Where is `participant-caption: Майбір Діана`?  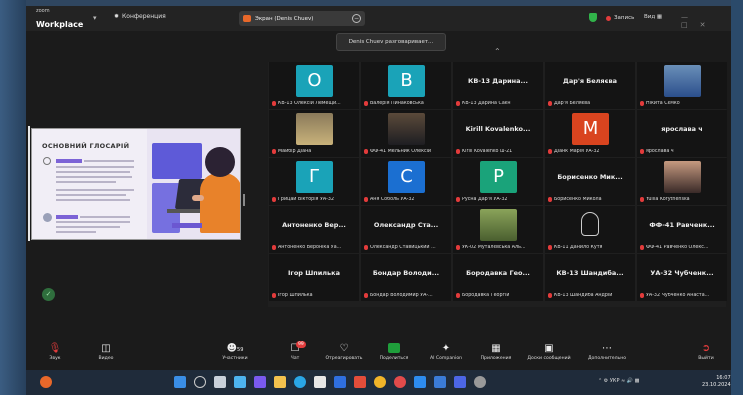
participant-caption: Майбір Діана is located at coordinates (314, 151).